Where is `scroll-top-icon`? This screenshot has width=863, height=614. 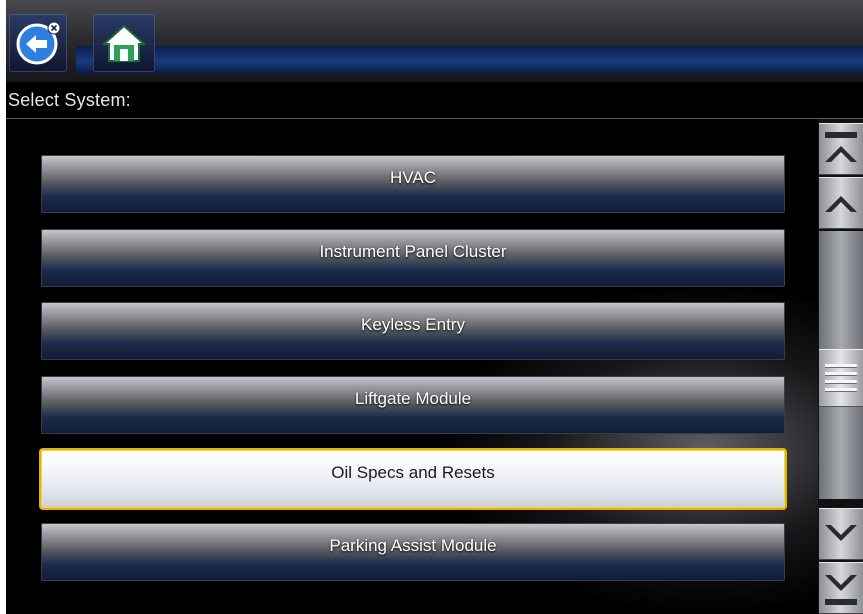
scroll-top-icon is located at coordinates (841, 147).